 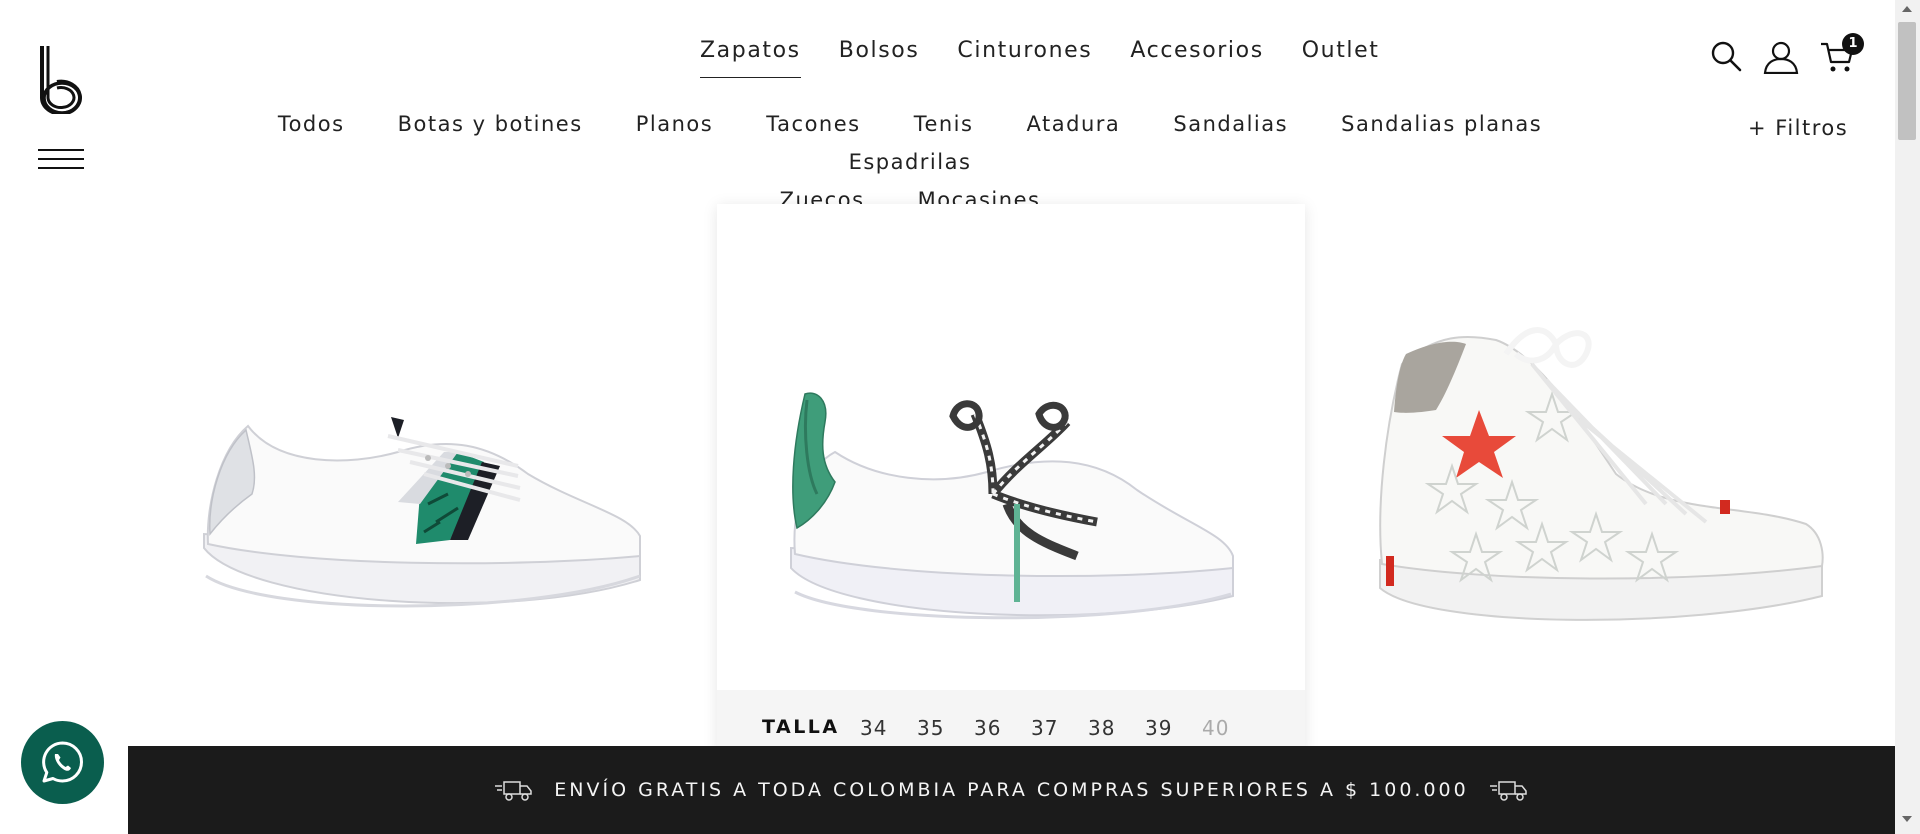 I want to click on category-tacones: Tacones, so click(x=813, y=124).